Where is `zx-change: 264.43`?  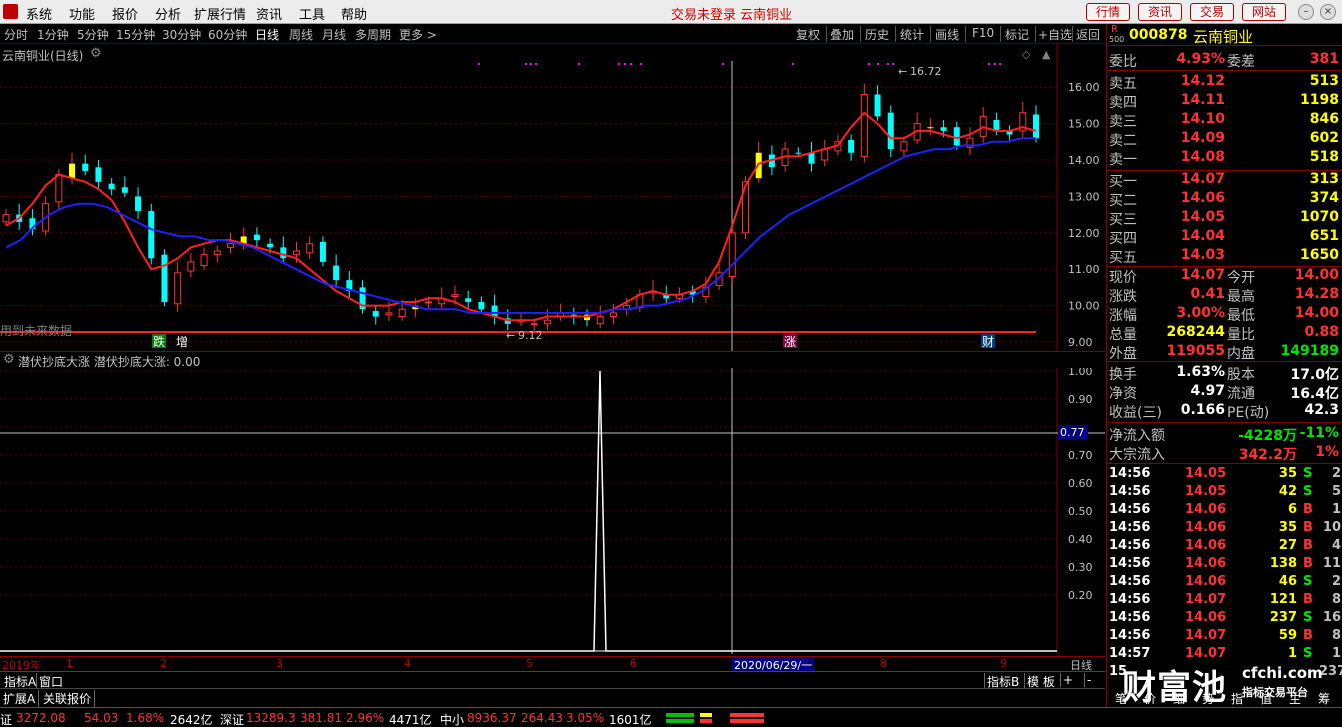 zx-change: 264.43 is located at coordinates (542, 718).